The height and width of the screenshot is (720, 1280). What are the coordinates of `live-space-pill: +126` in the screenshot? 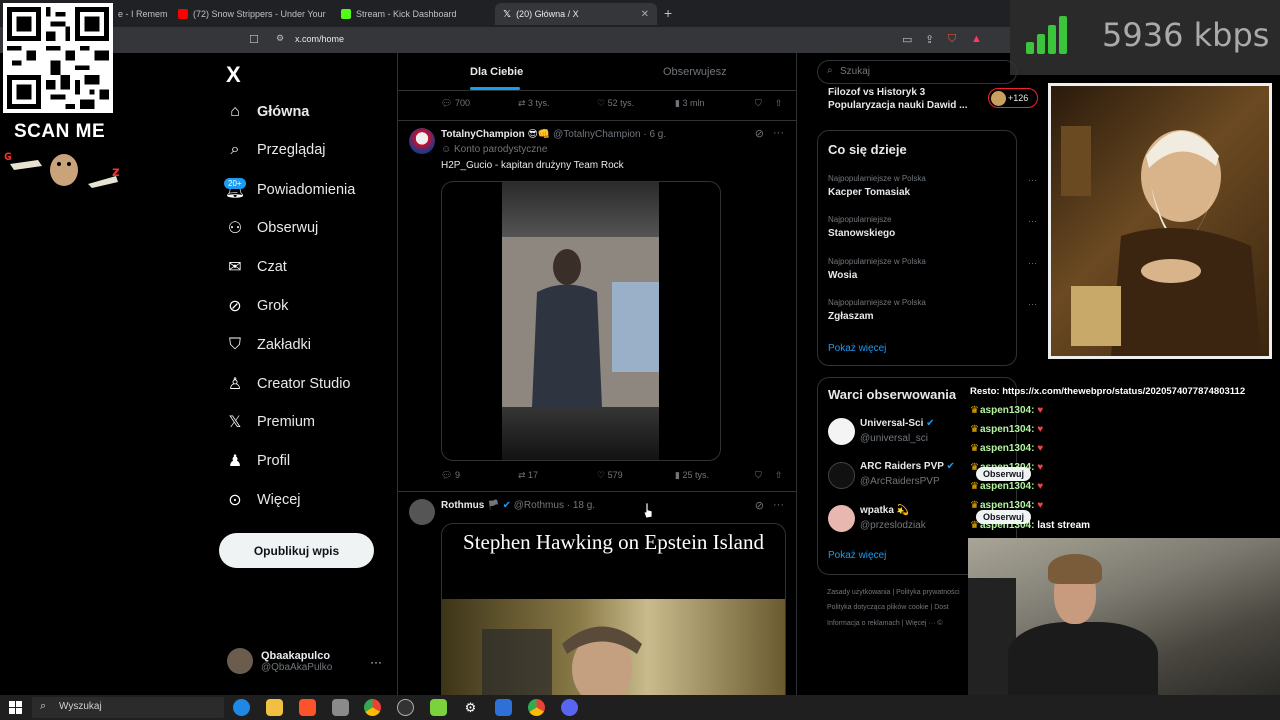 It's located at (1013, 98).